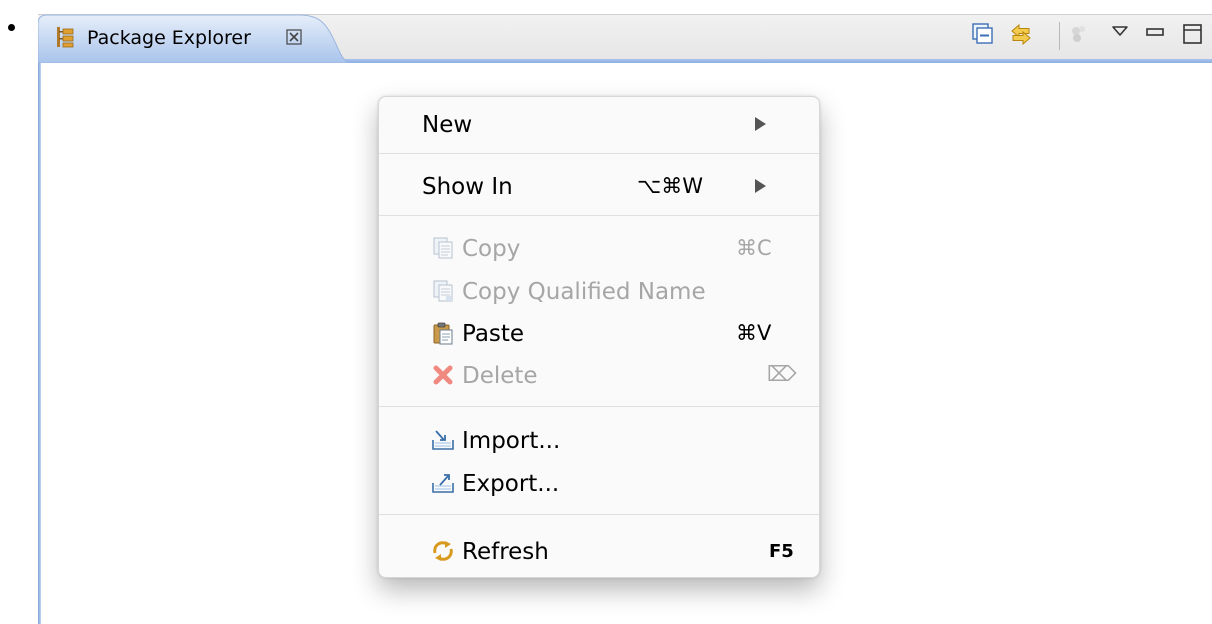  Describe the element at coordinates (599, 123) in the screenshot. I see `menu-item-new: New` at that location.